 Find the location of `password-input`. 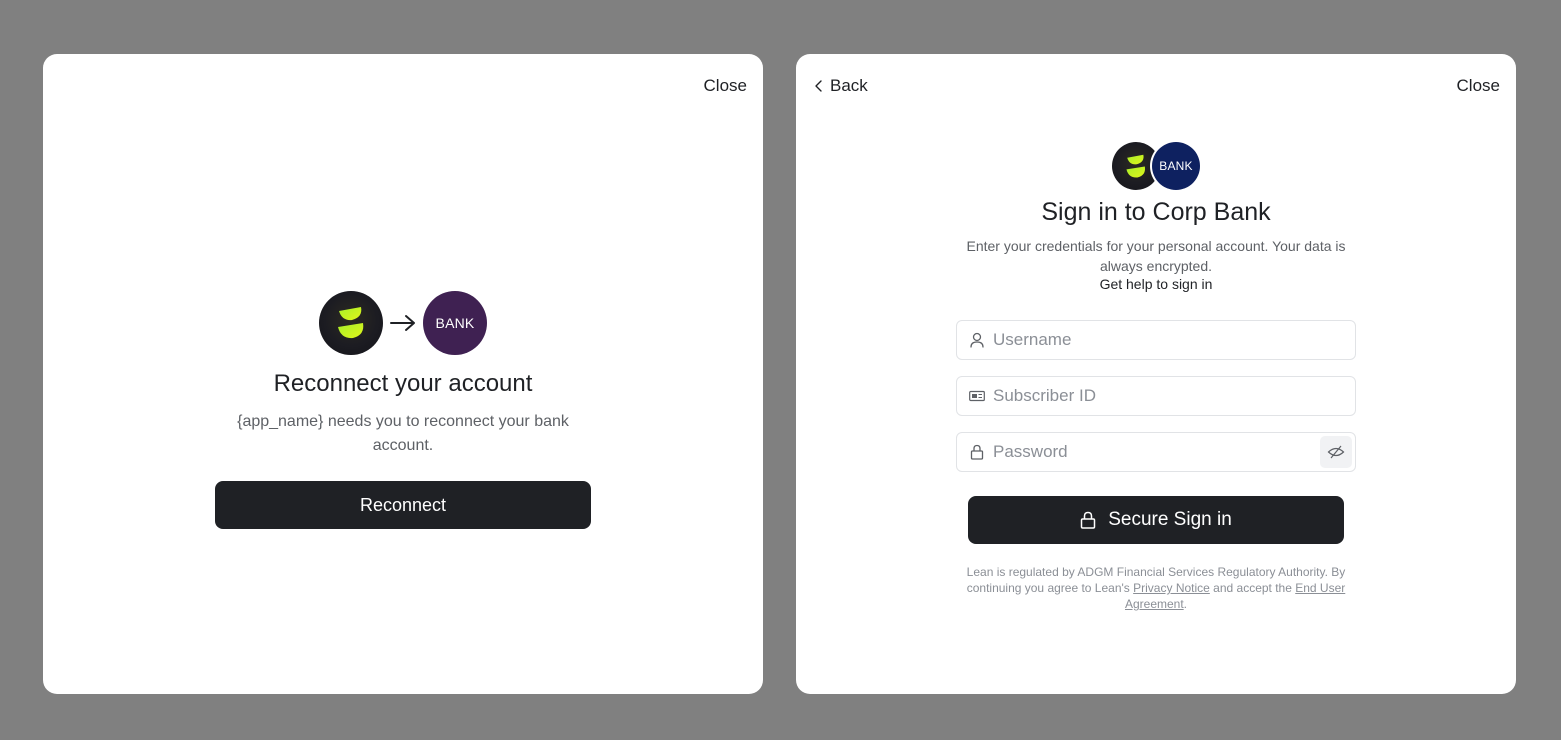

password-input is located at coordinates (1156, 452).